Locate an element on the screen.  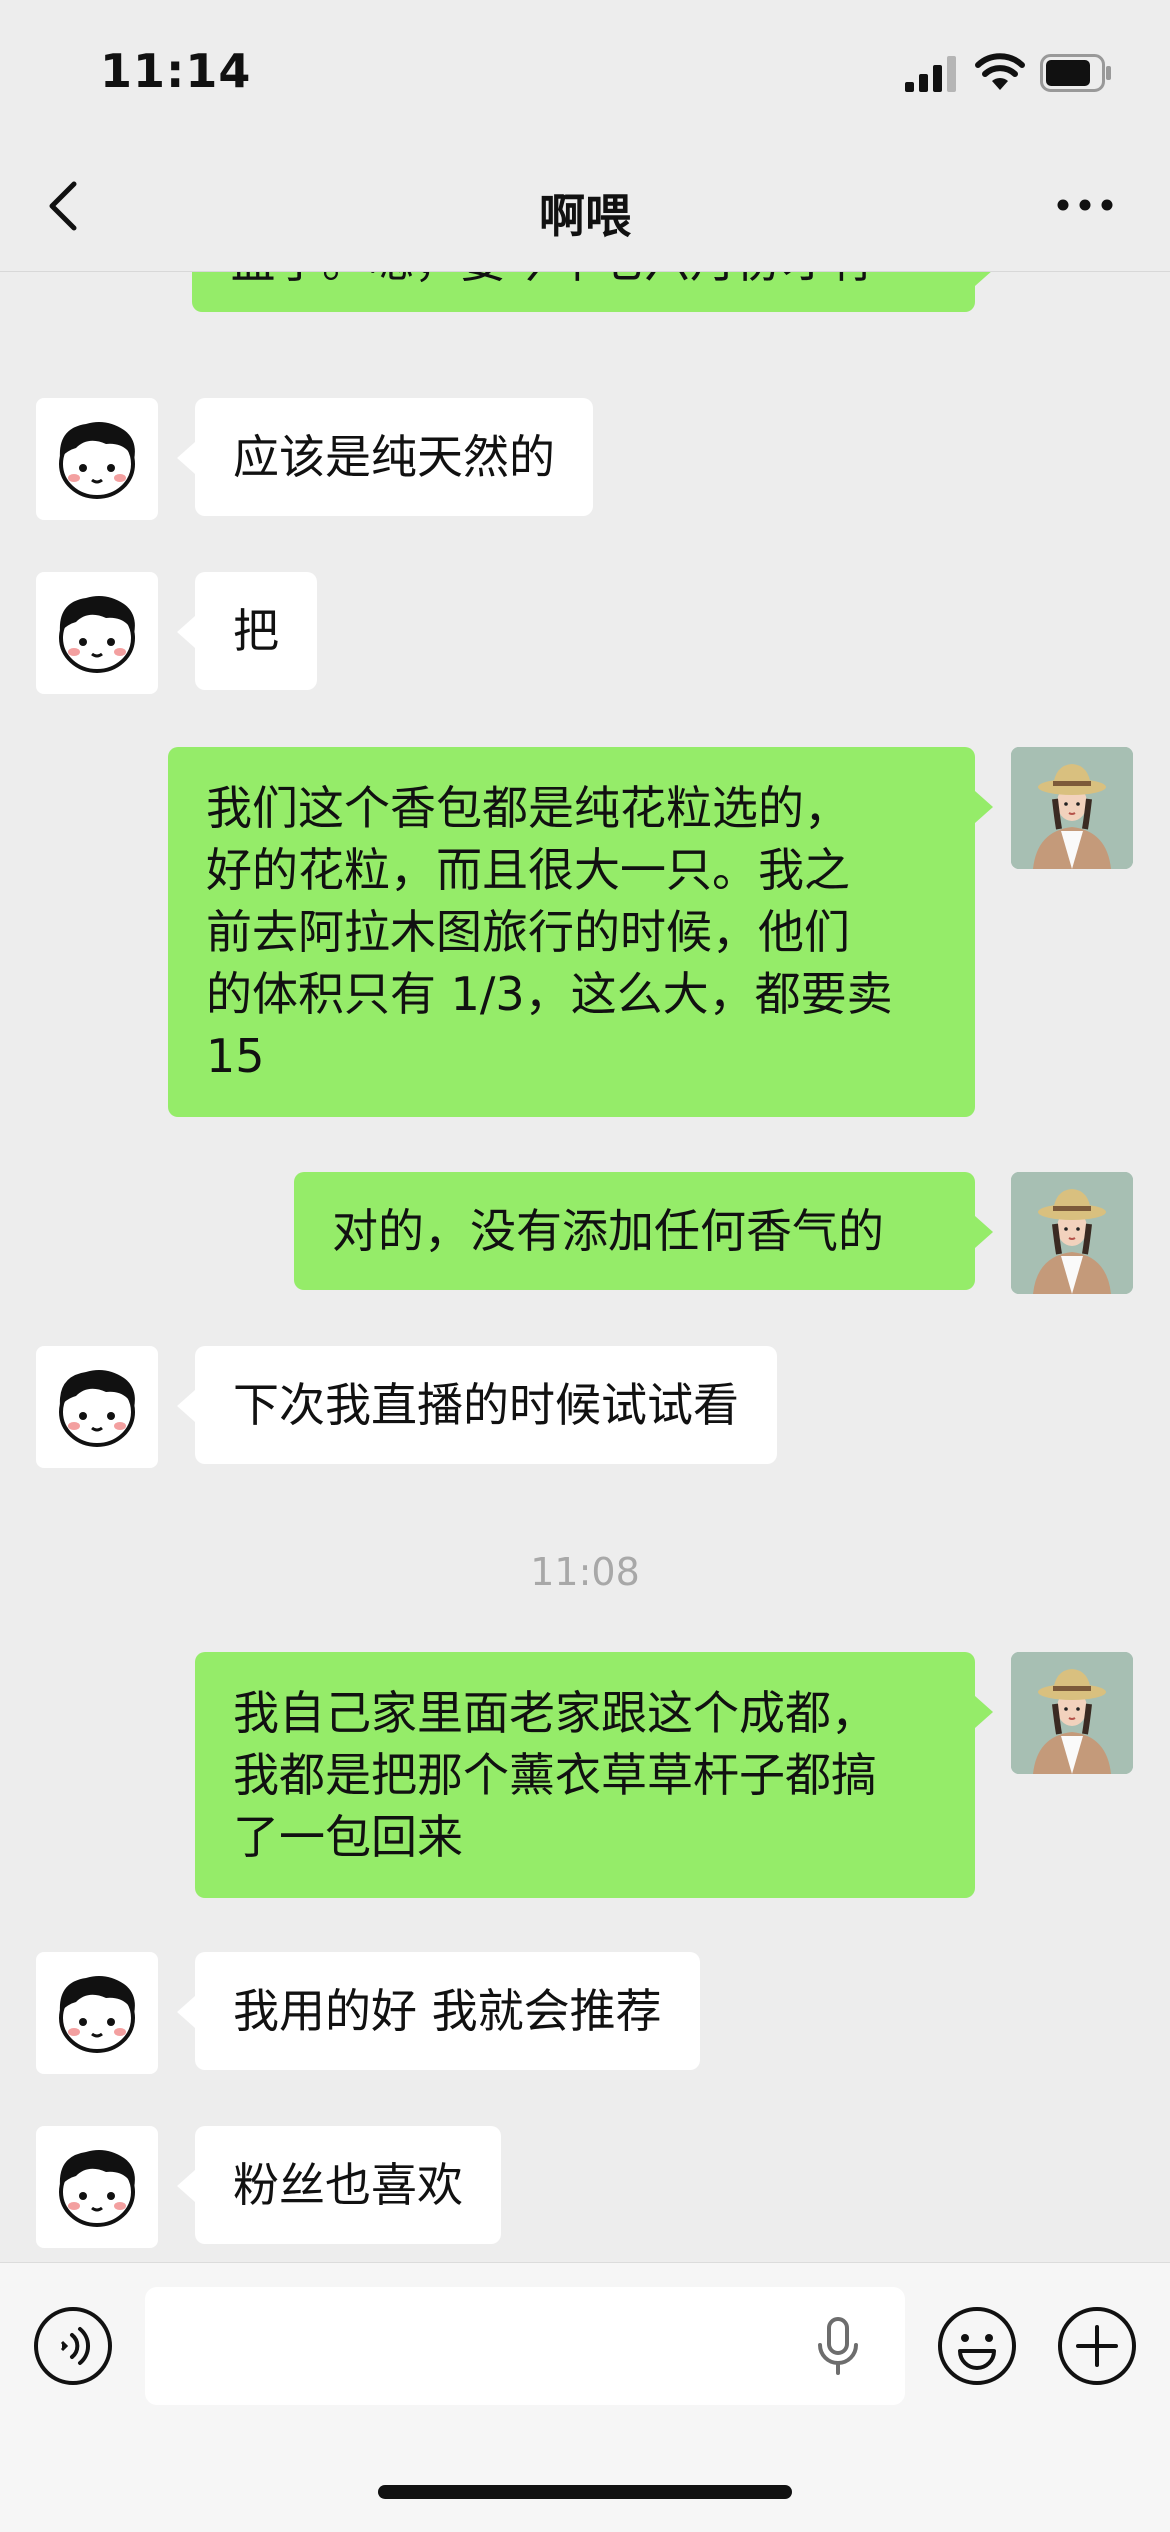
chat-header: 啊喂 is located at coordinates (585, 206).